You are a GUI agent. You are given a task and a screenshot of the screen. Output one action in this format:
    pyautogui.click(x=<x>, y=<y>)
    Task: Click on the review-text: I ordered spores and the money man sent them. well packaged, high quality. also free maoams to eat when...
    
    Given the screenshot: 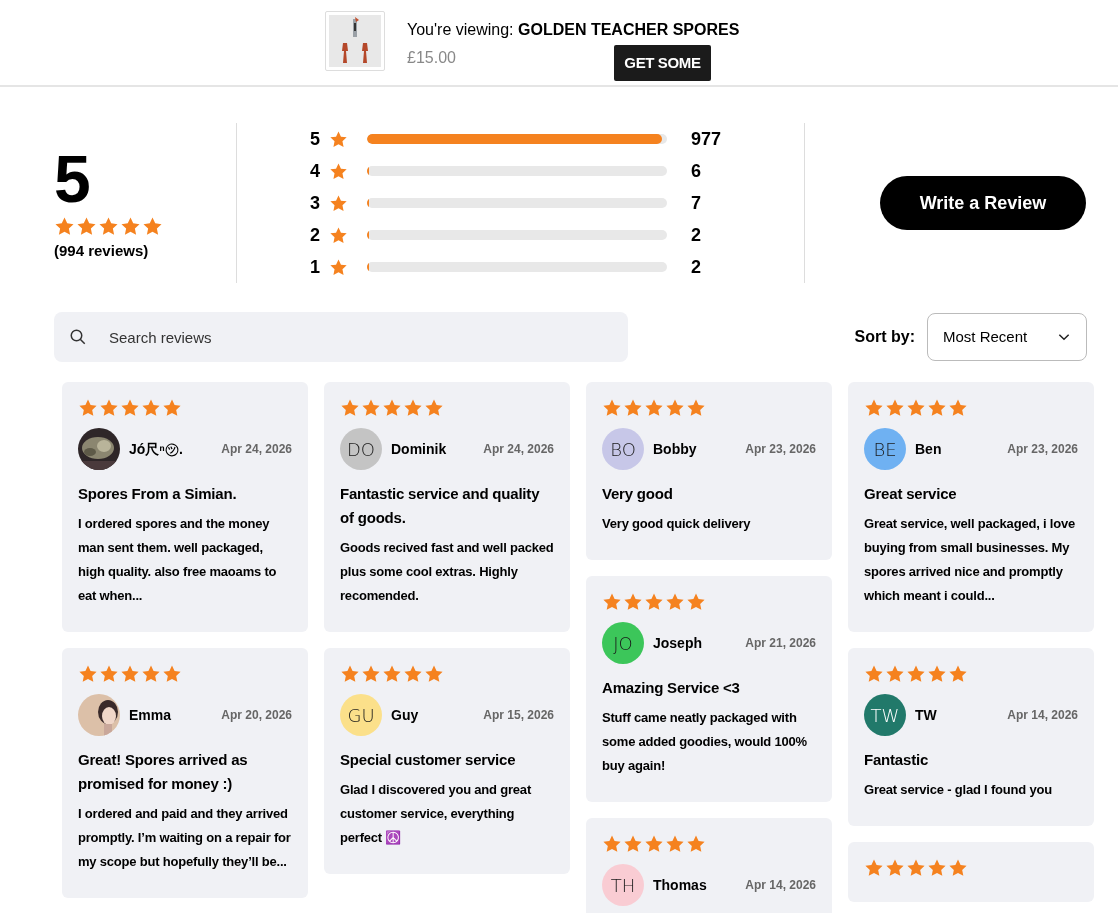 What is the action you would take?
    pyautogui.click(x=178, y=560)
    